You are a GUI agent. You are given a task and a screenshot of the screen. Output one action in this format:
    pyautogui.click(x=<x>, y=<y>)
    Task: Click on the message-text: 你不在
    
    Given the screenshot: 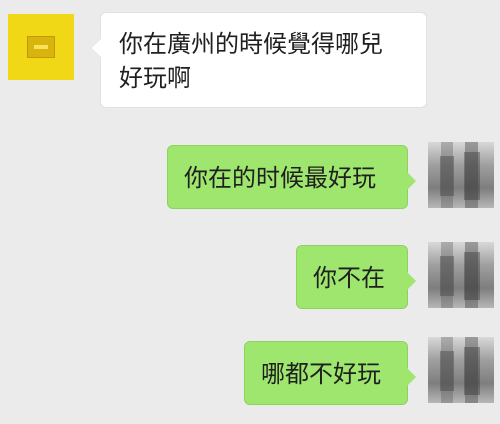 What is the action you would take?
    pyautogui.click(x=349, y=278)
    